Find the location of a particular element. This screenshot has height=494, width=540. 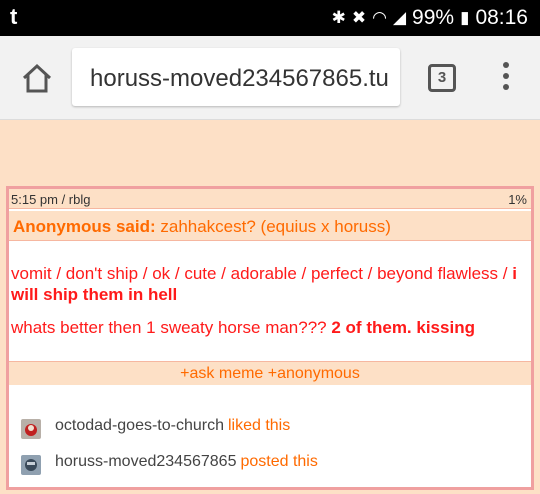

battery-icon: ▮ is located at coordinates (465, 17).